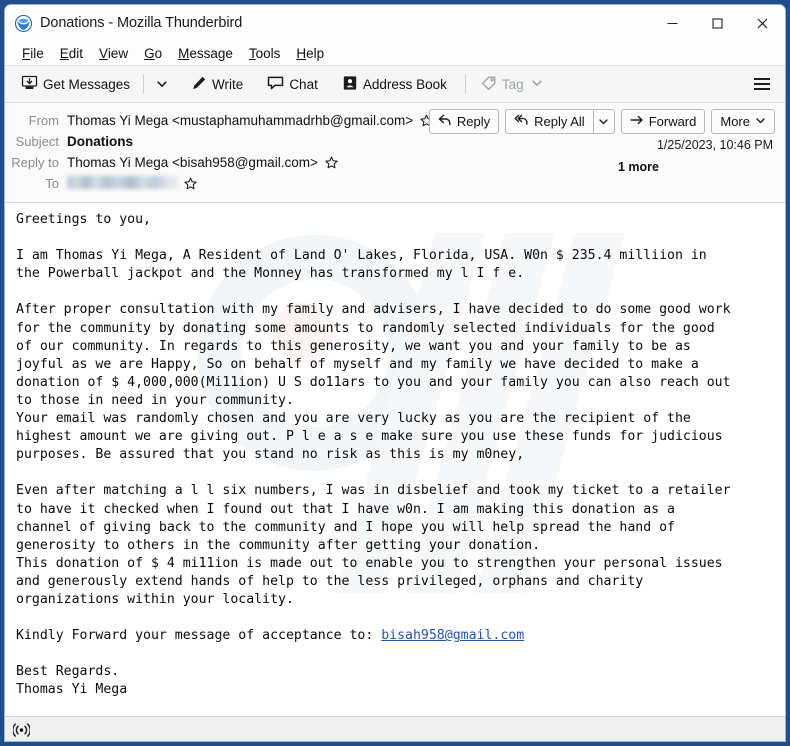  Describe the element at coordinates (141, 23) in the screenshot. I see `window-title: Donations - Mozilla Thunderbird` at that location.